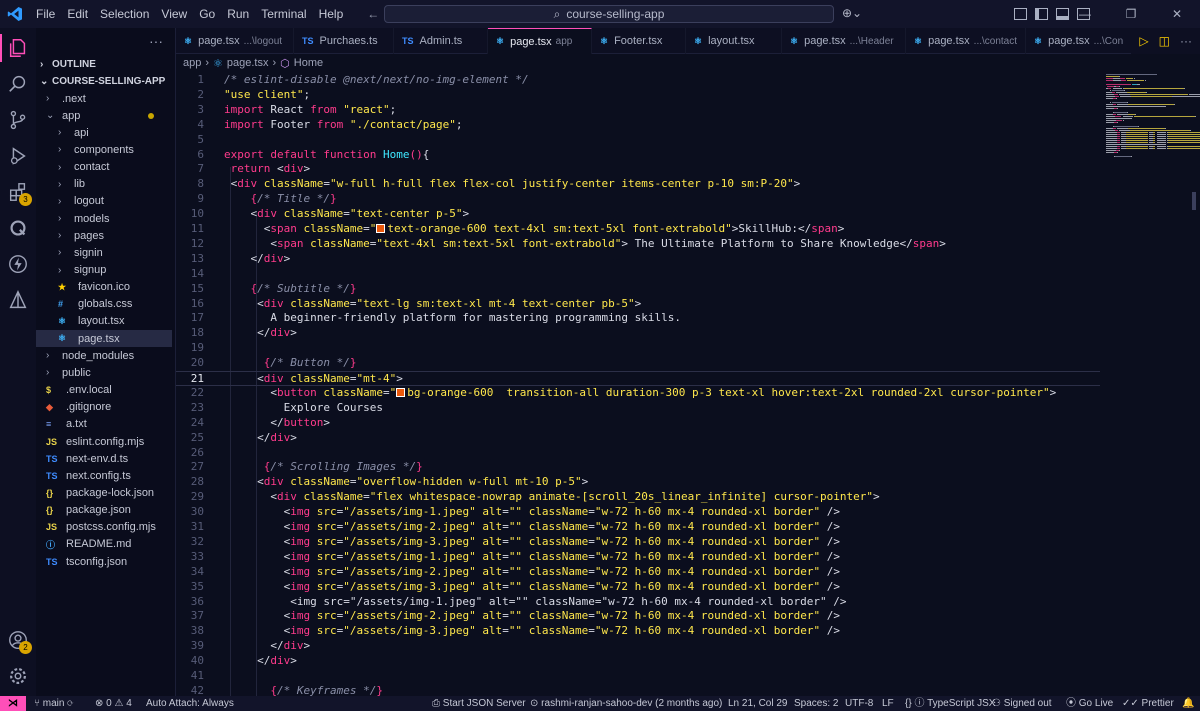  What do you see at coordinates (638, 690) in the screenshot?
I see `code-line: 42 {/* Keyframes */}` at bounding box center [638, 690].